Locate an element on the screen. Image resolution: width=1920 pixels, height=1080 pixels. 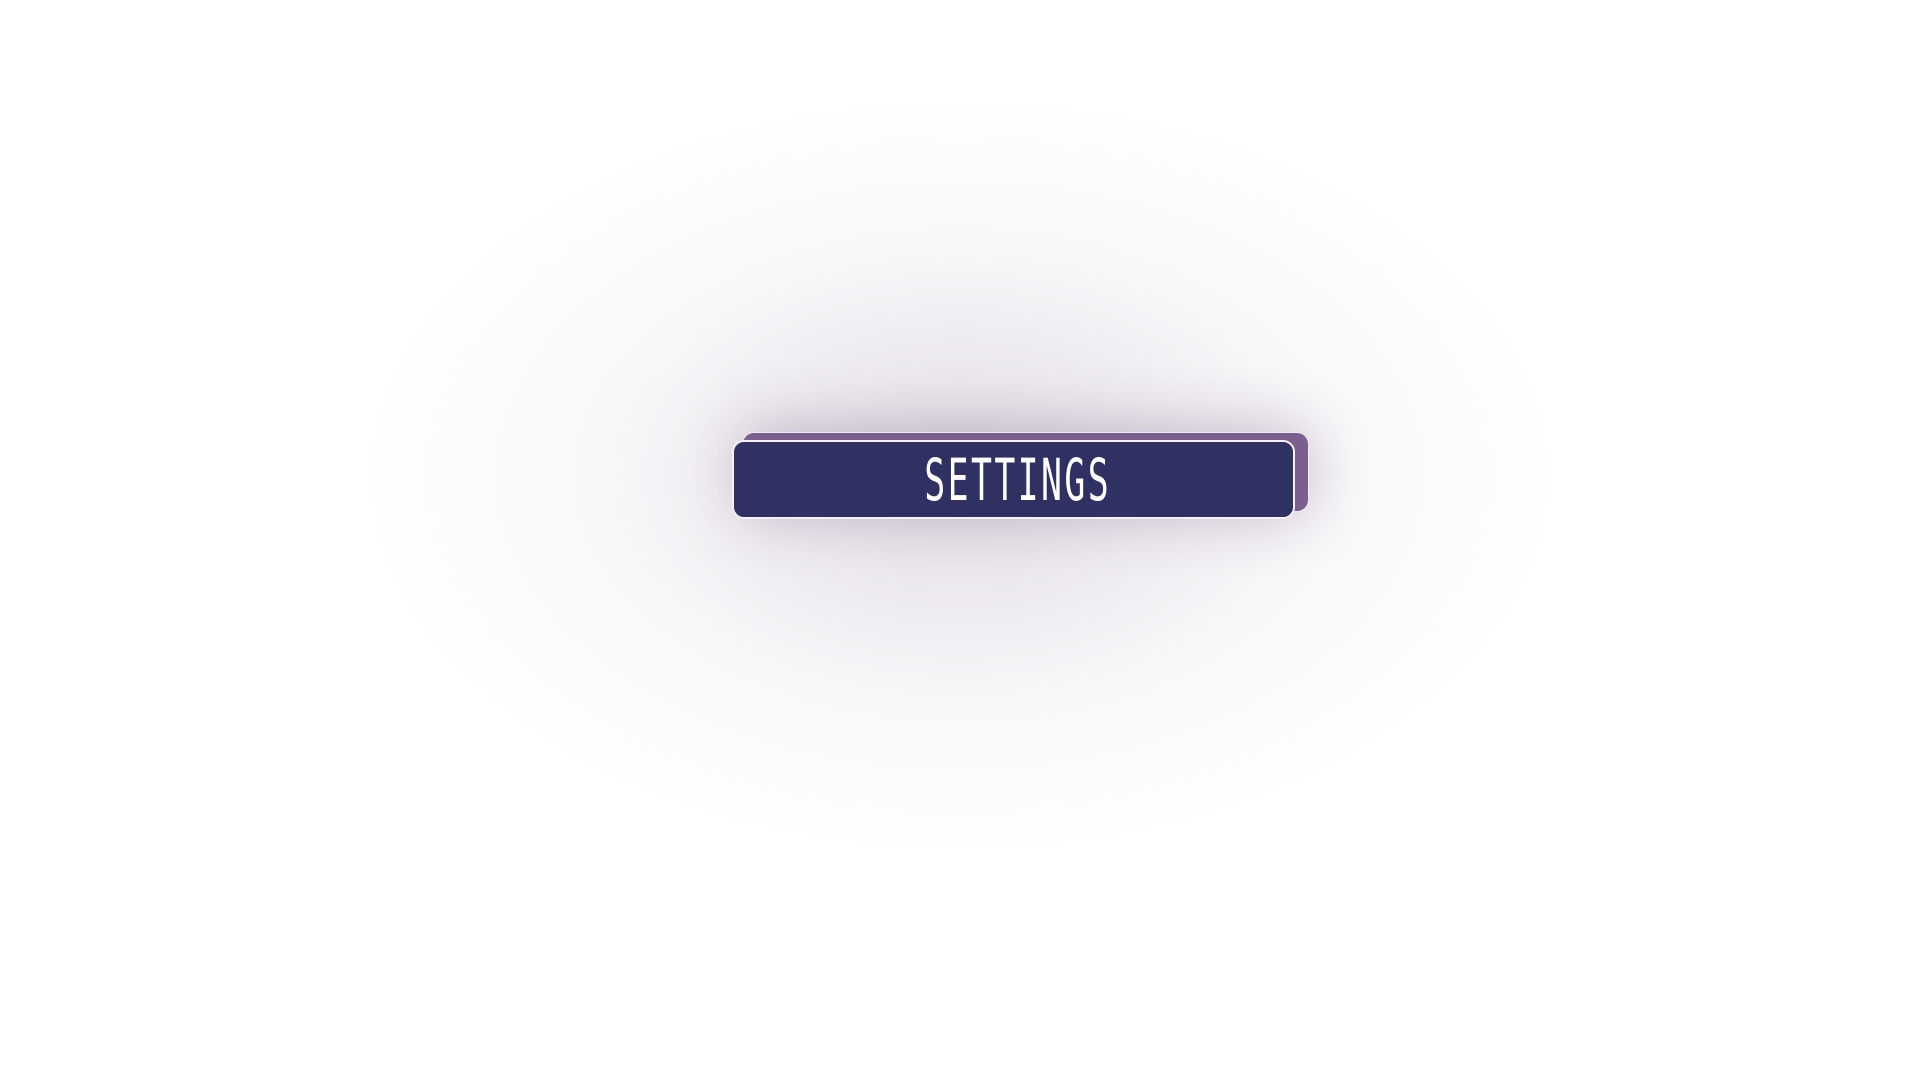
settings-button: SETTINGS is located at coordinates (1013, 479).